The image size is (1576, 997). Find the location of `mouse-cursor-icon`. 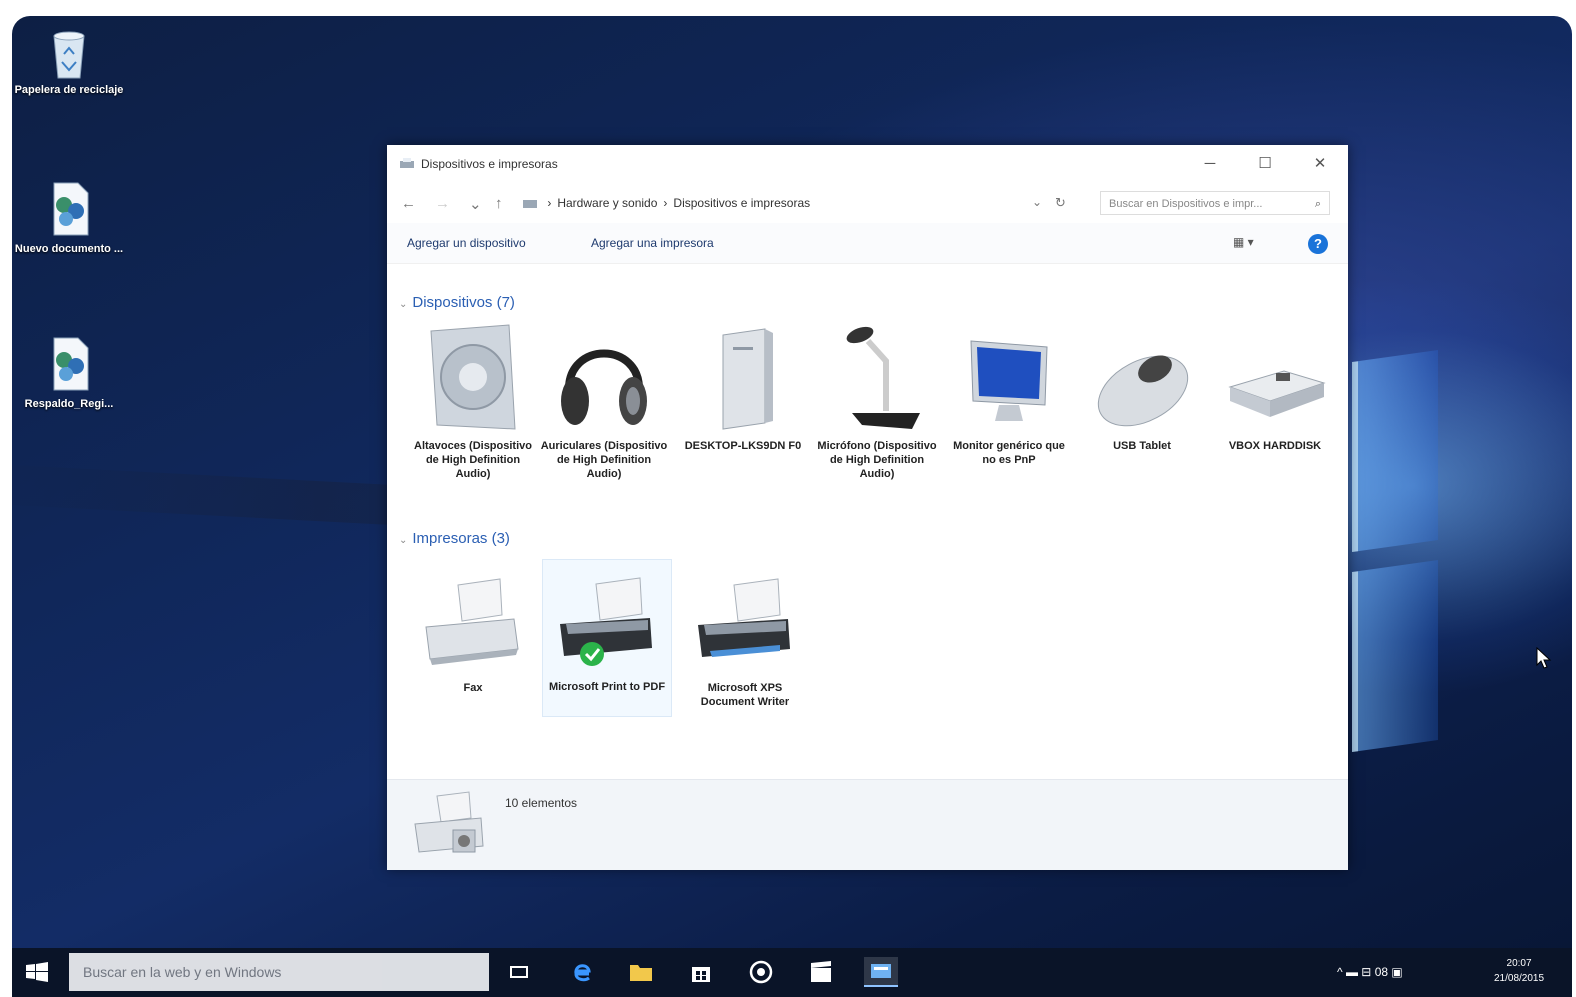

mouse-cursor-icon is located at coordinates (1544, 658).